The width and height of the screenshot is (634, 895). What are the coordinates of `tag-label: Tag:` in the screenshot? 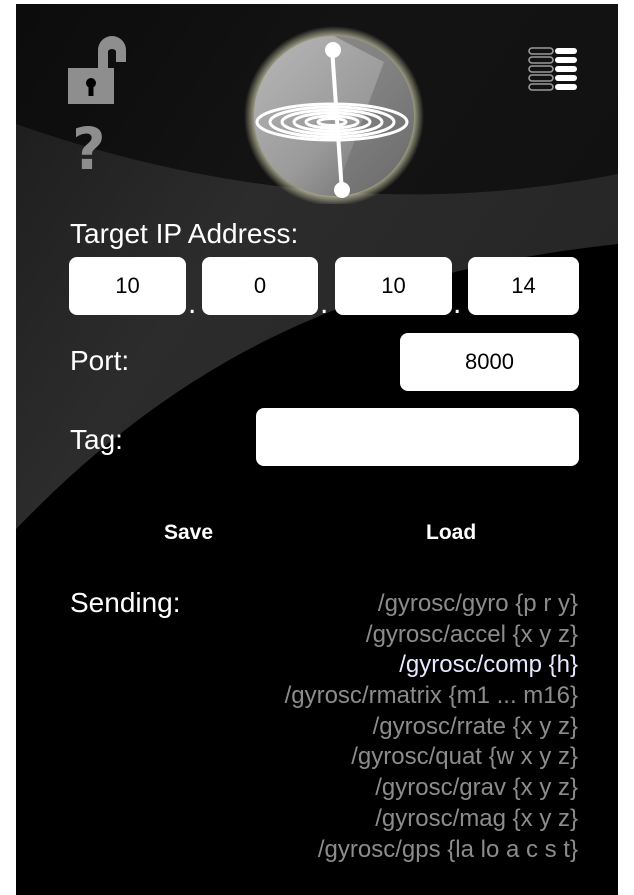 It's located at (96, 439).